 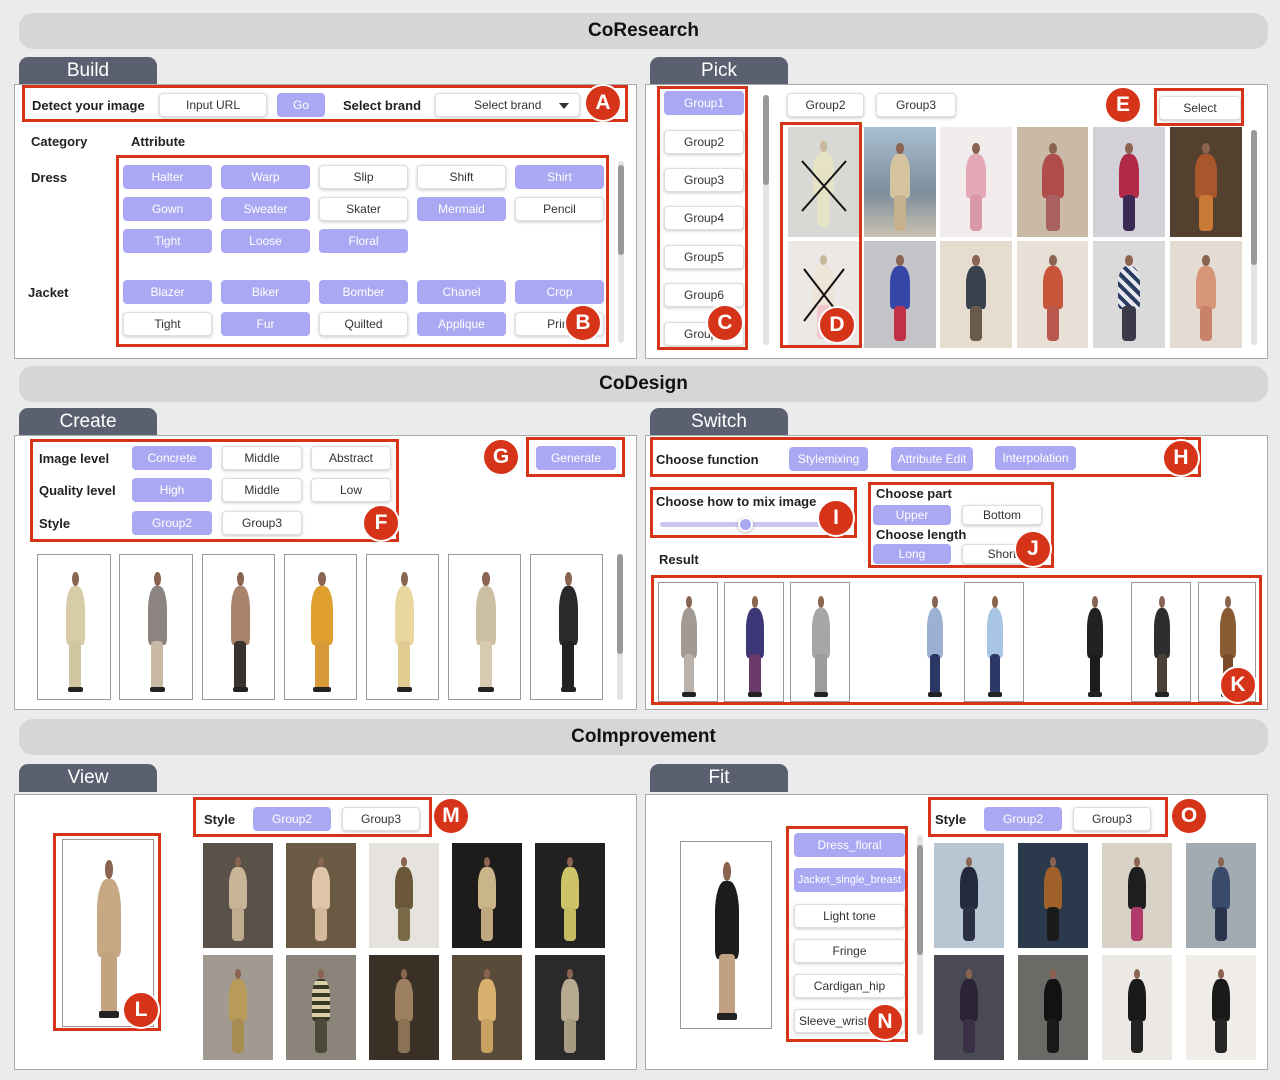 What do you see at coordinates (583, 323) in the screenshot?
I see `badge-b: B` at bounding box center [583, 323].